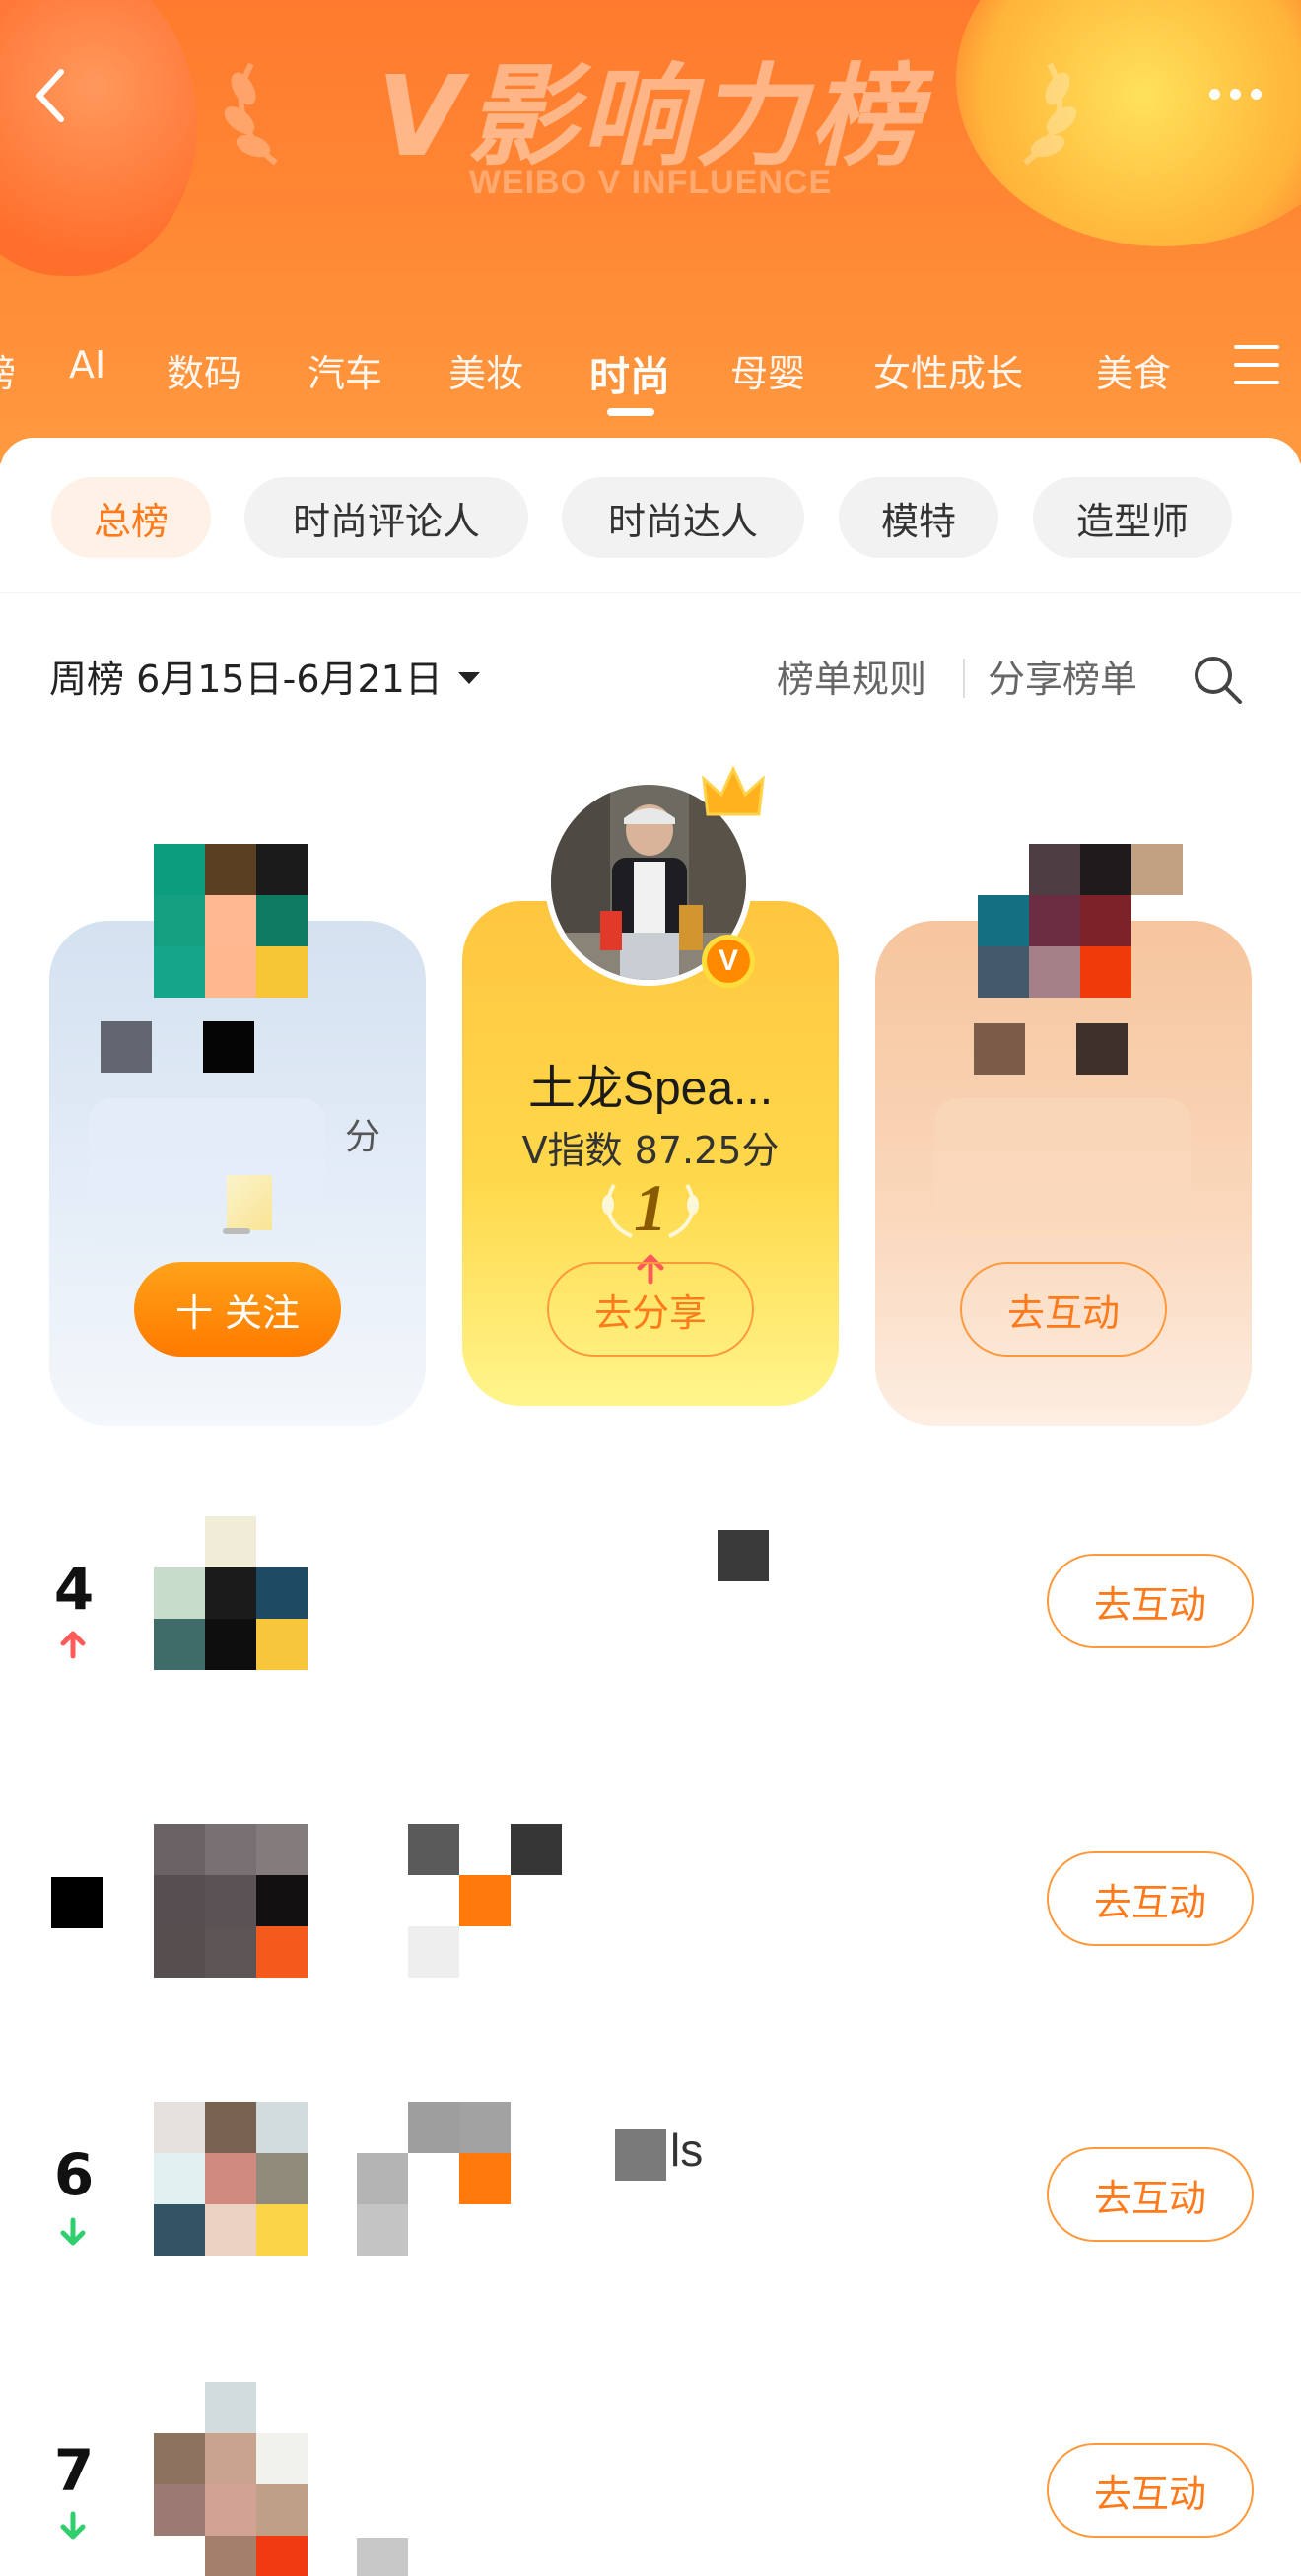  What do you see at coordinates (733, 790) in the screenshot?
I see `crown-icon` at bounding box center [733, 790].